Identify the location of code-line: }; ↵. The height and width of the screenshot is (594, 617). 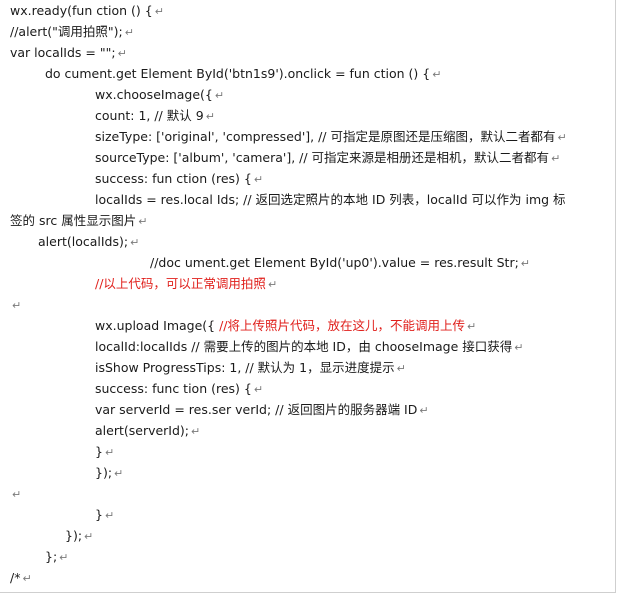
(57, 556).